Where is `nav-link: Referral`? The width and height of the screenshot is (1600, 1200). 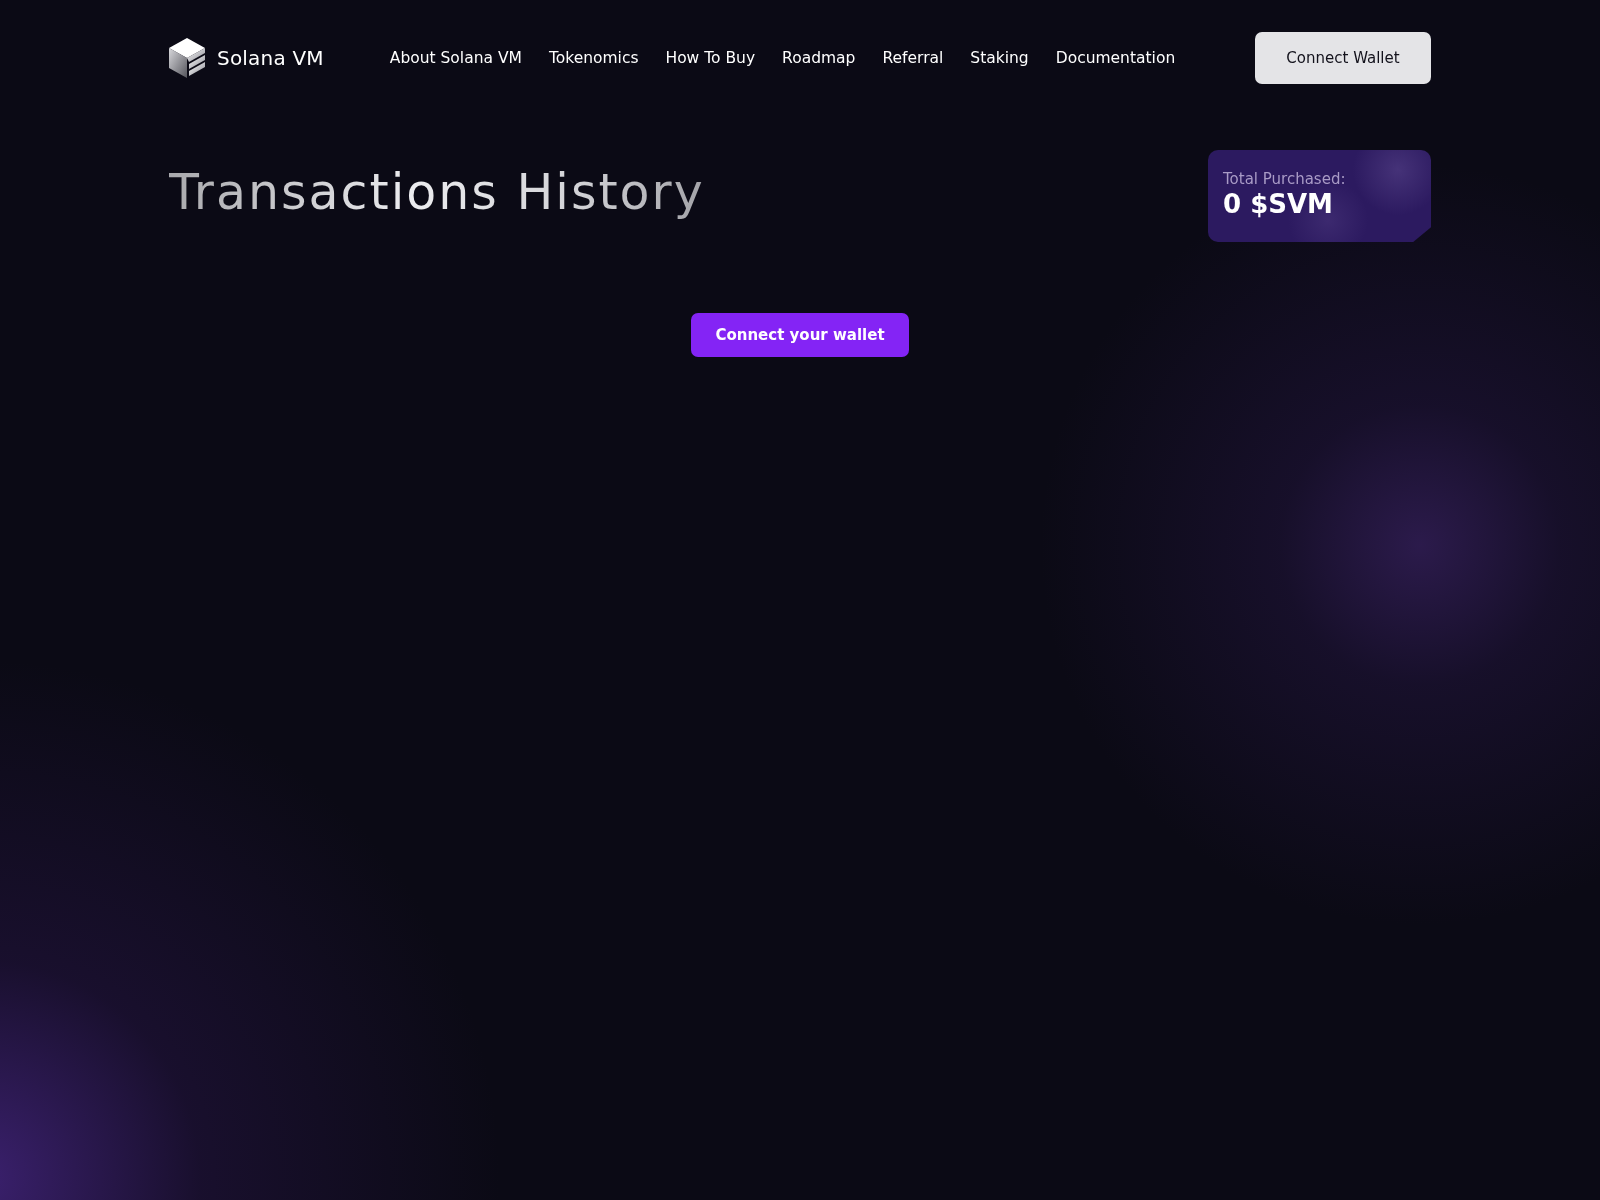 nav-link: Referral is located at coordinates (913, 58).